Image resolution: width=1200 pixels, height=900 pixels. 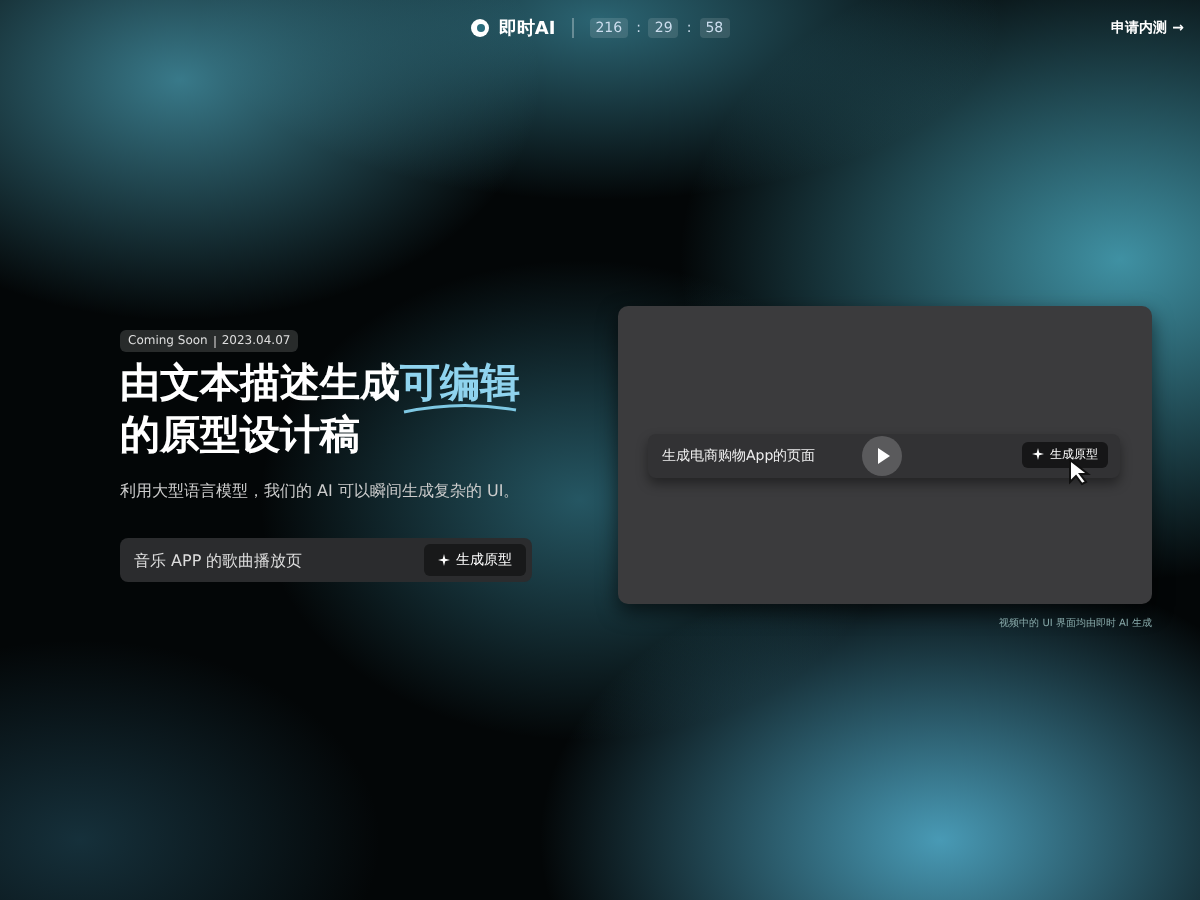 I want to click on headline: 的原型设计稿, so click(x=240, y=434).